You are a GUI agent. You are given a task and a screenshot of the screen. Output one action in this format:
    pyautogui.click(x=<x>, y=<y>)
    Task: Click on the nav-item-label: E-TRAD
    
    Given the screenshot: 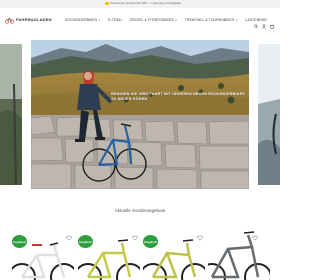 What is the action you would take?
    pyautogui.click(x=115, y=20)
    